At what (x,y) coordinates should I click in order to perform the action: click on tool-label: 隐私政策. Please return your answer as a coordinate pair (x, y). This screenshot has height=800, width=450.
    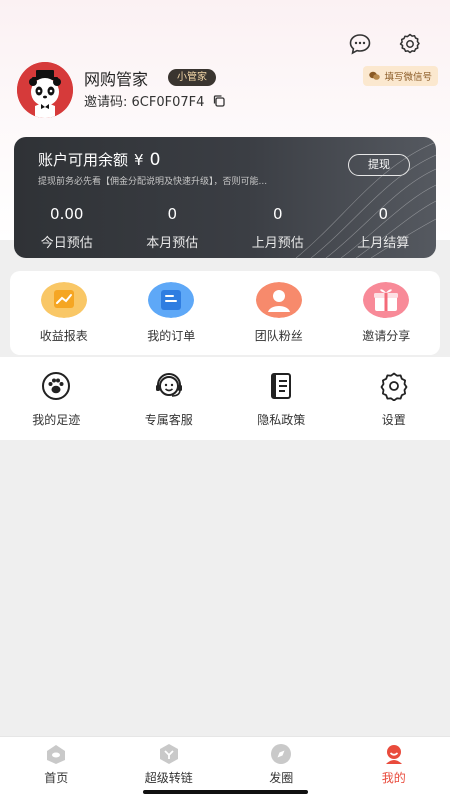
    Looking at the image, I should click on (281, 420).